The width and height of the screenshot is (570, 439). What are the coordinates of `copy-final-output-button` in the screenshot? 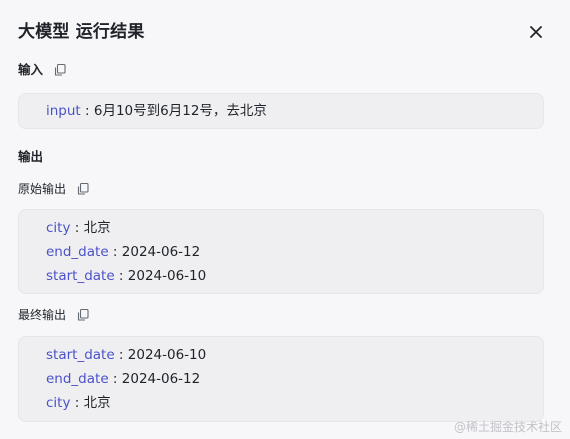 It's located at (83, 315).